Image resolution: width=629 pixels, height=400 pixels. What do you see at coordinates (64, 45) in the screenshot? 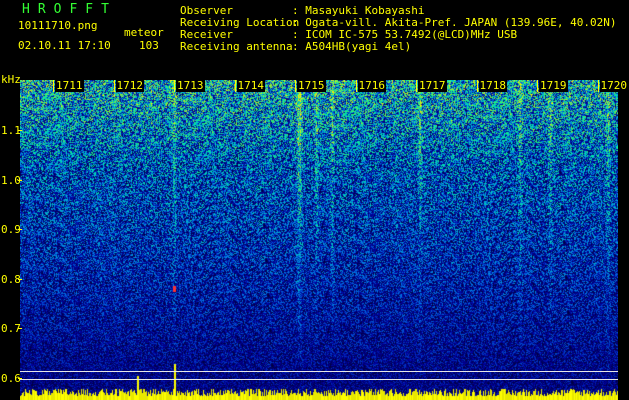
I see `date-time: 02.10.11 17:10` at bounding box center [64, 45].